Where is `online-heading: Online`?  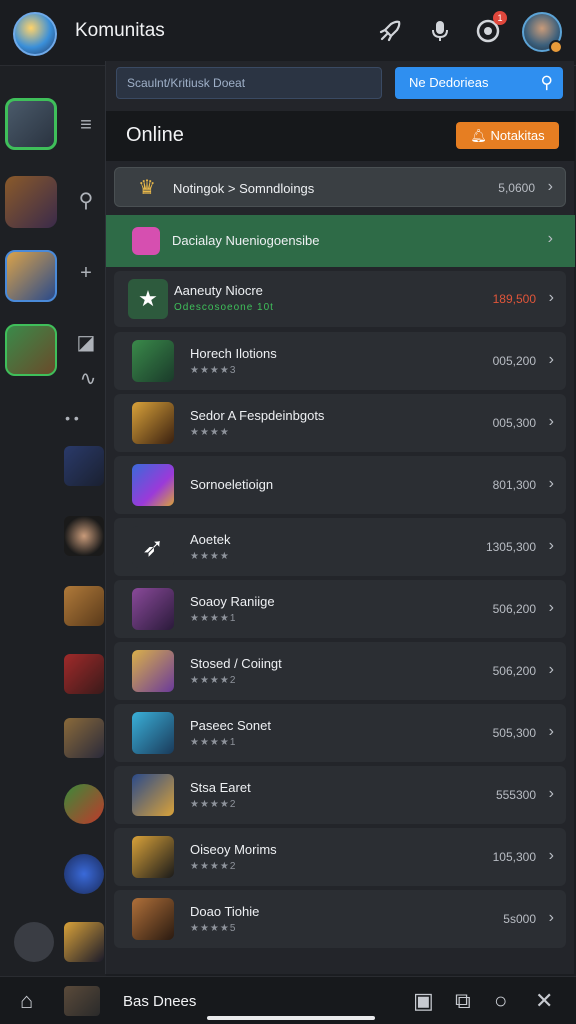
online-heading: Online is located at coordinates (155, 135).